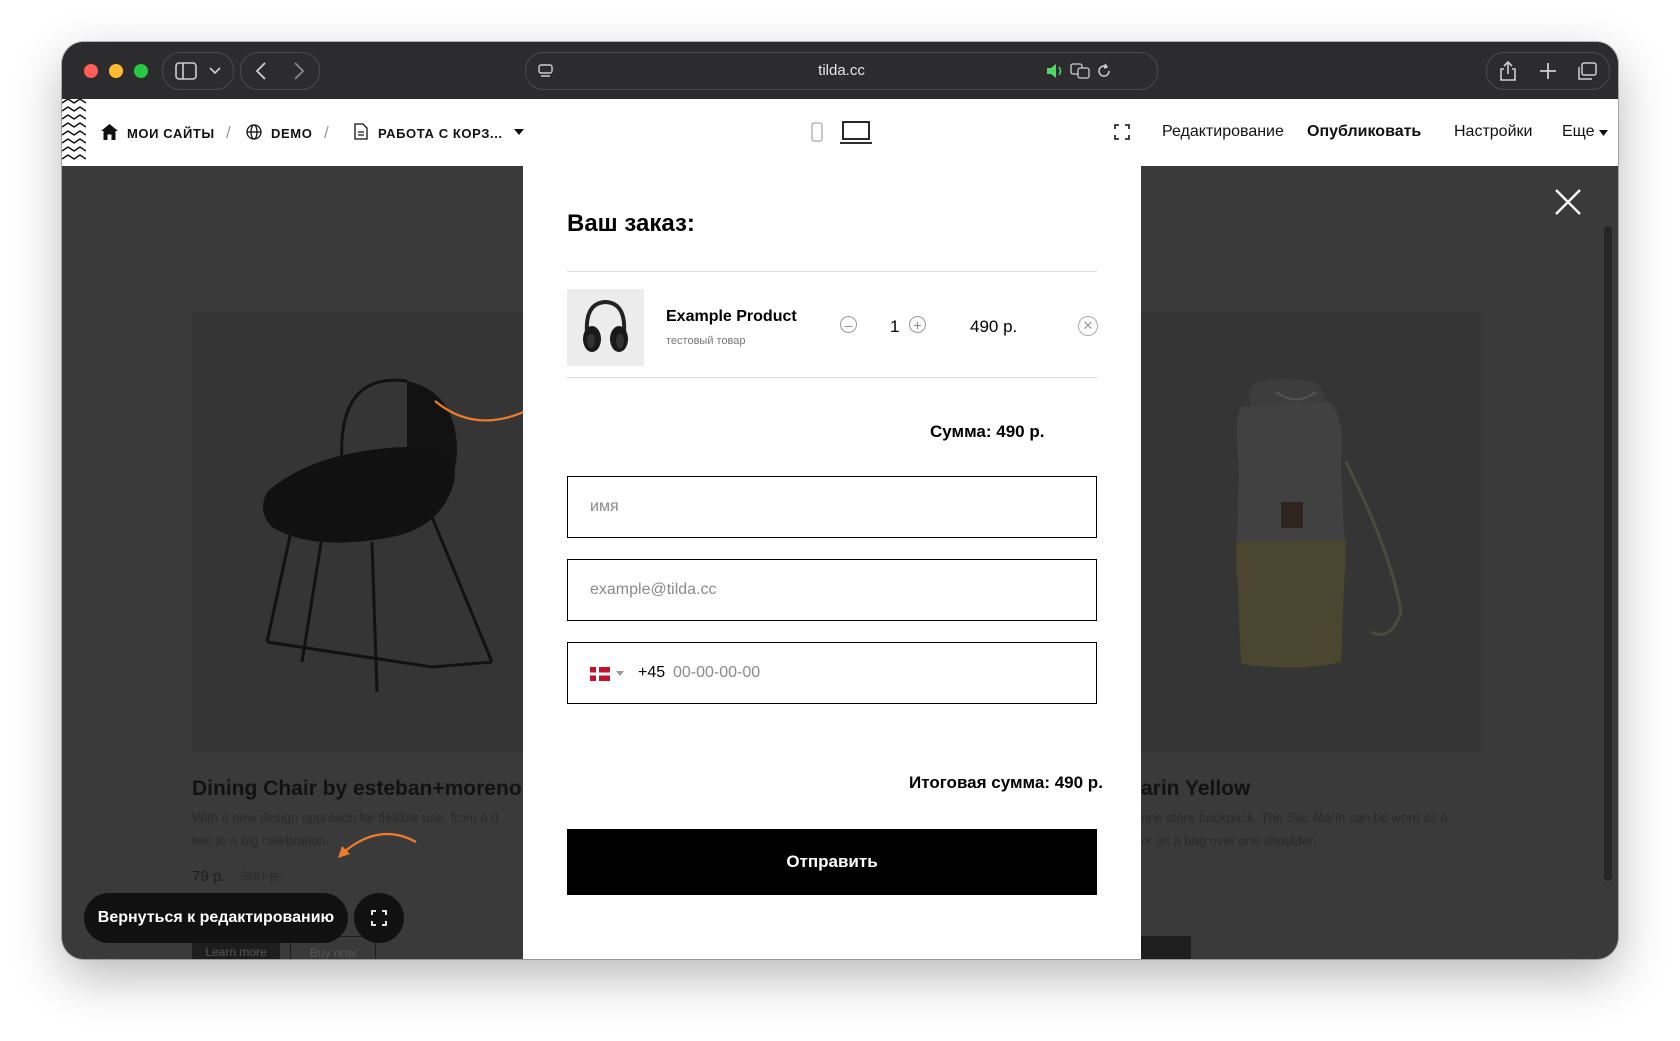 The width and height of the screenshot is (1680, 1041). I want to click on quantity-value: 1, so click(895, 326).